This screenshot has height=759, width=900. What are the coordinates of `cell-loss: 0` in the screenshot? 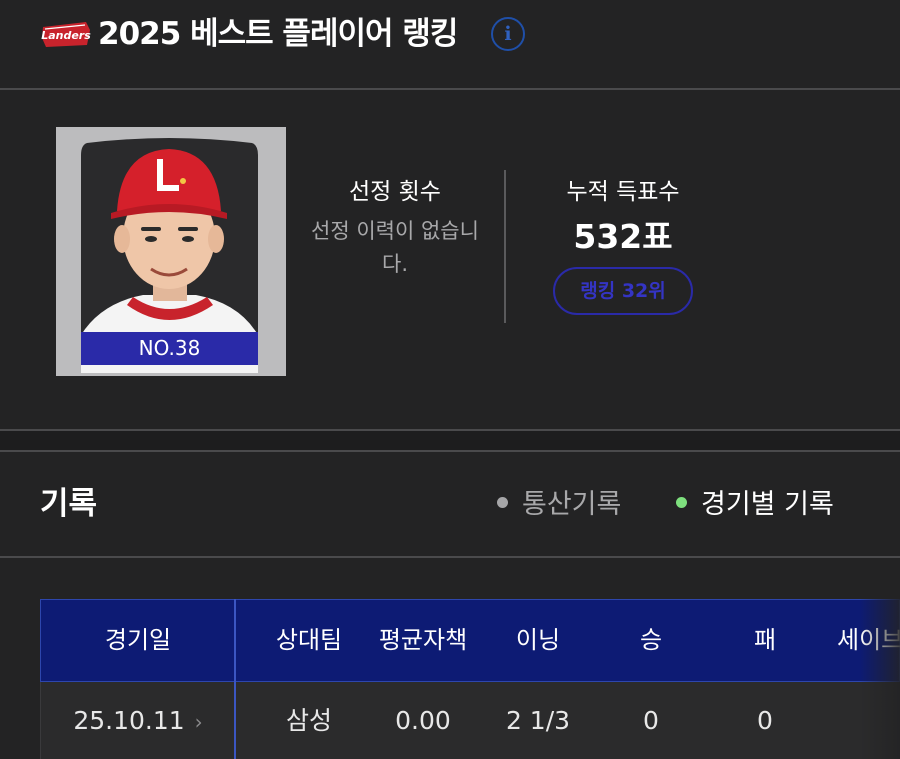 It's located at (765, 720).